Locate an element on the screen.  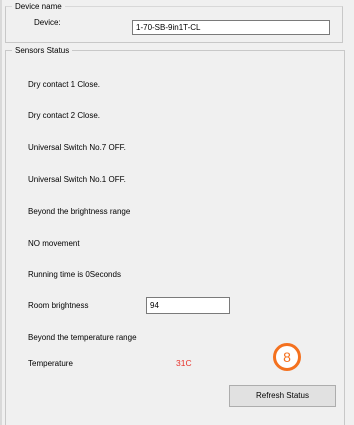
universal-switch-7-status: Universal Switch No.7 OFF. is located at coordinates (77, 147).